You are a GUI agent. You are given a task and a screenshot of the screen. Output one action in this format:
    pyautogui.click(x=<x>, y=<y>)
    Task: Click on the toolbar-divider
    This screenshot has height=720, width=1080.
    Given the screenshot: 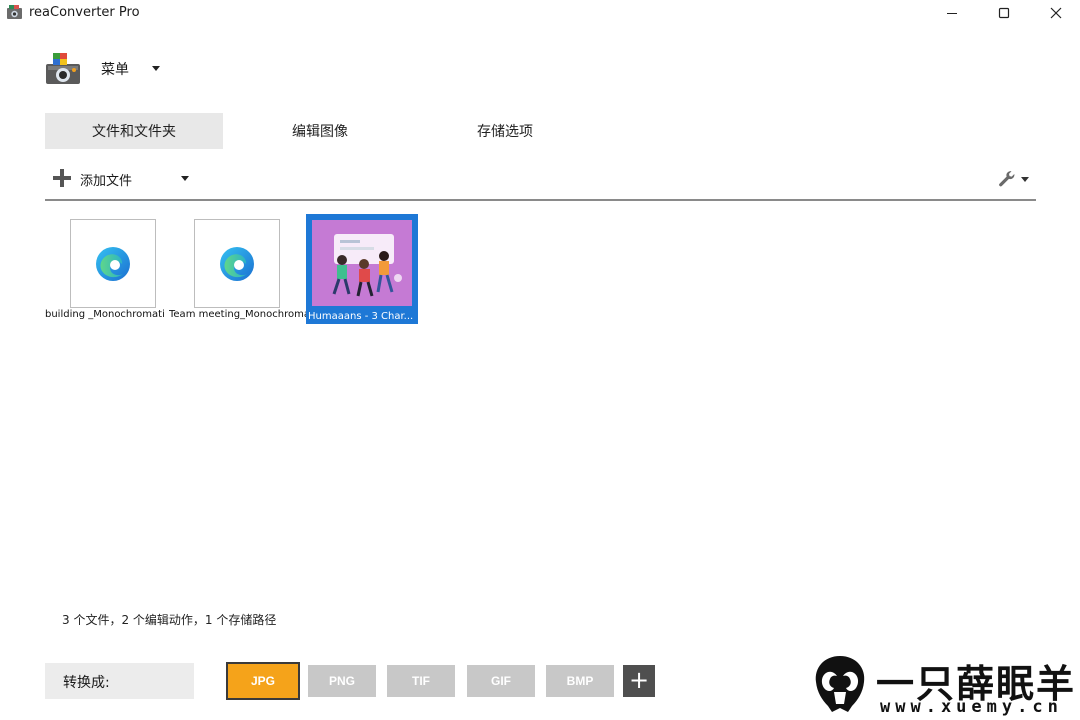 What is the action you would take?
    pyautogui.click(x=540, y=200)
    